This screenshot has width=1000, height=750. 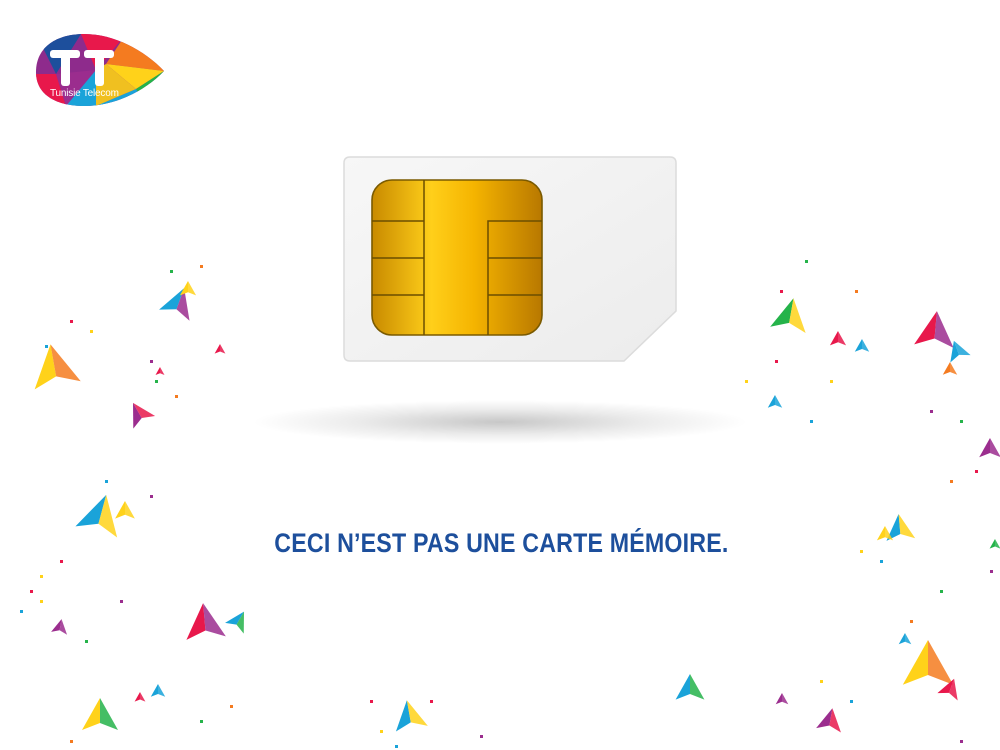 I want to click on slogan-text: CECI N’EST PAS UNE CARTE MÉMOIRE., so click(x=501, y=543).